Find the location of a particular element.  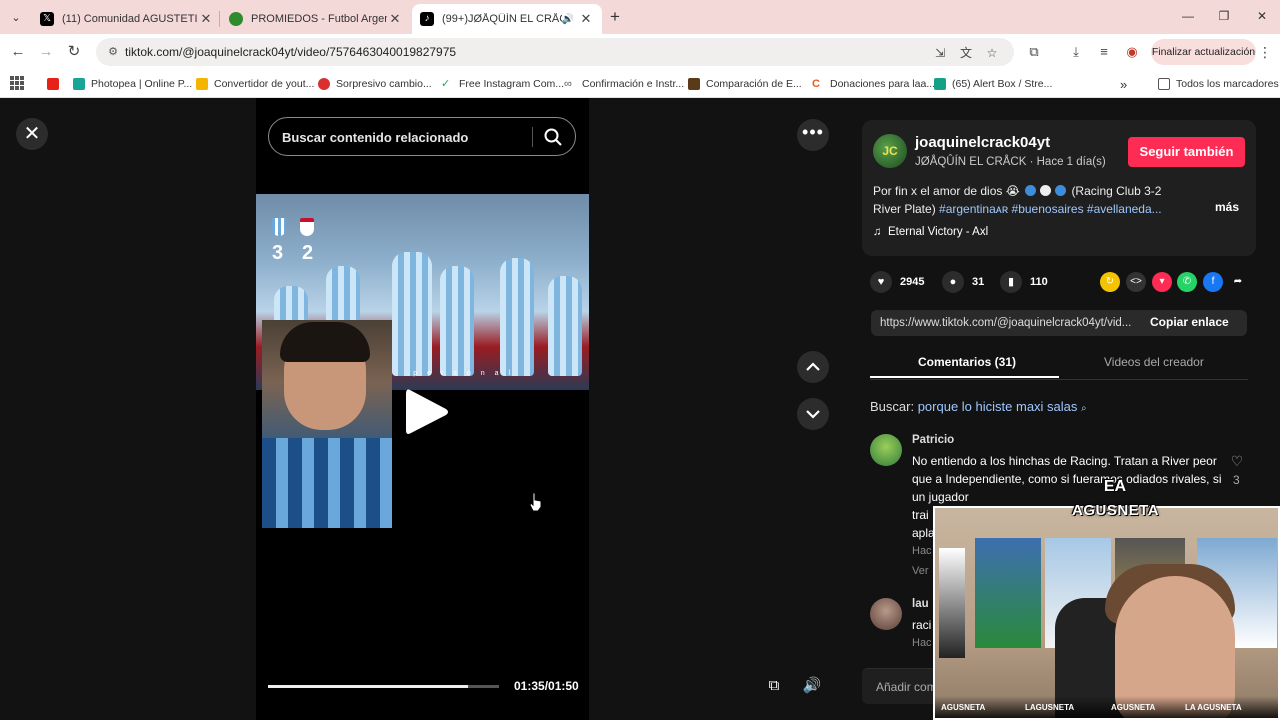

more-description-link: más is located at coordinates (1227, 207).